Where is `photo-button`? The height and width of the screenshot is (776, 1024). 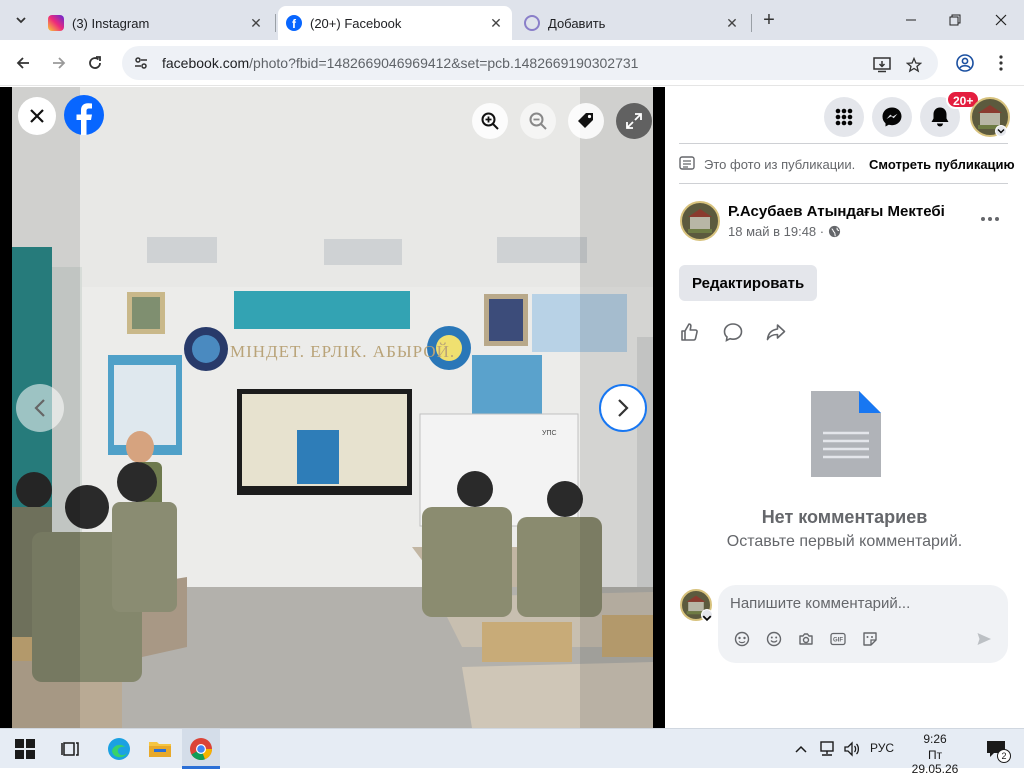 photo-button is located at coordinates (806, 639).